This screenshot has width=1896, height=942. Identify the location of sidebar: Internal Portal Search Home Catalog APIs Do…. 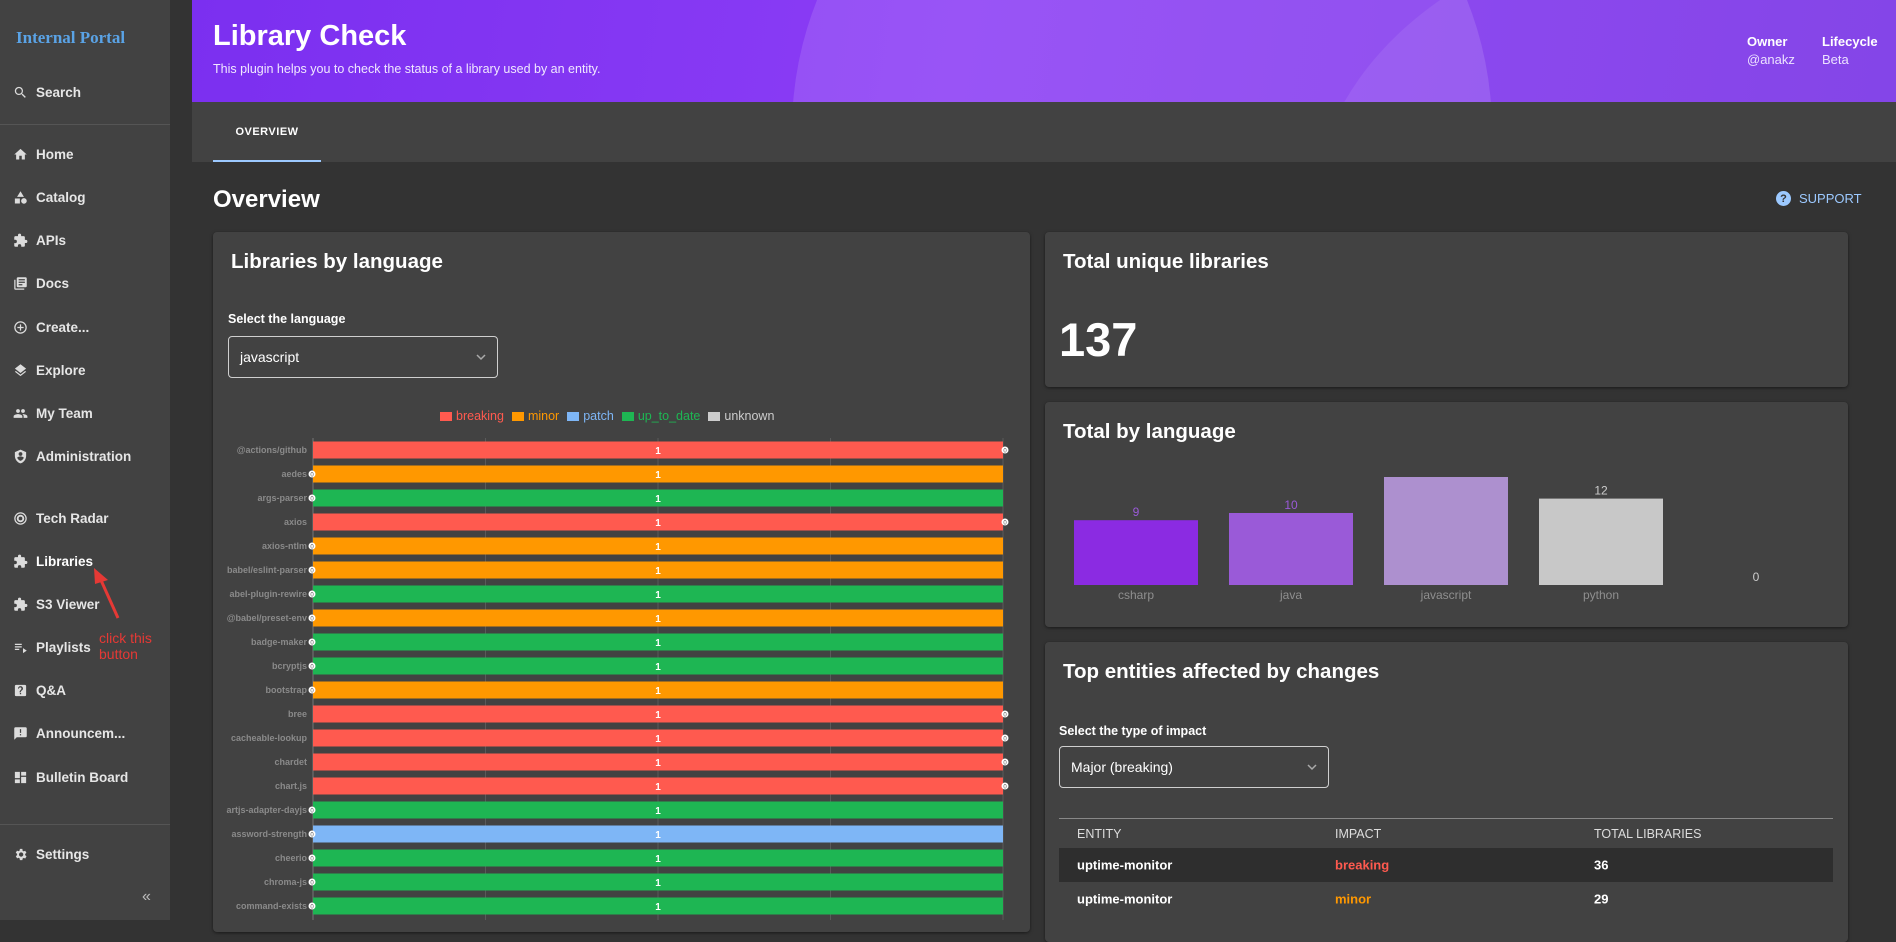
(85, 460).